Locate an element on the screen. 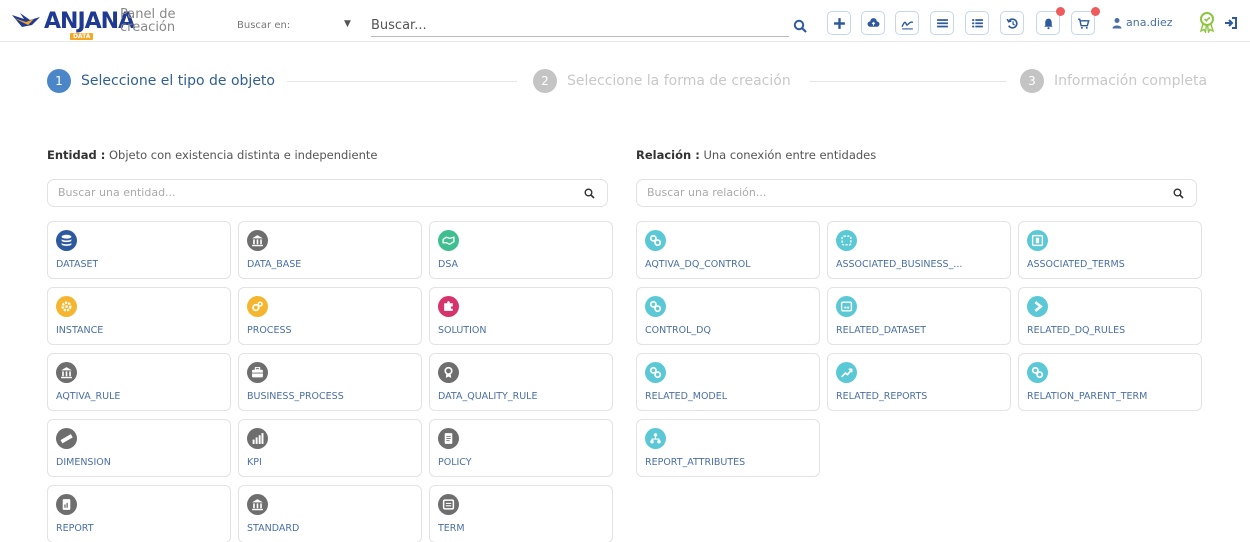 The image size is (1250, 542). logo-sub: DATA is located at coordinates (82, 36).